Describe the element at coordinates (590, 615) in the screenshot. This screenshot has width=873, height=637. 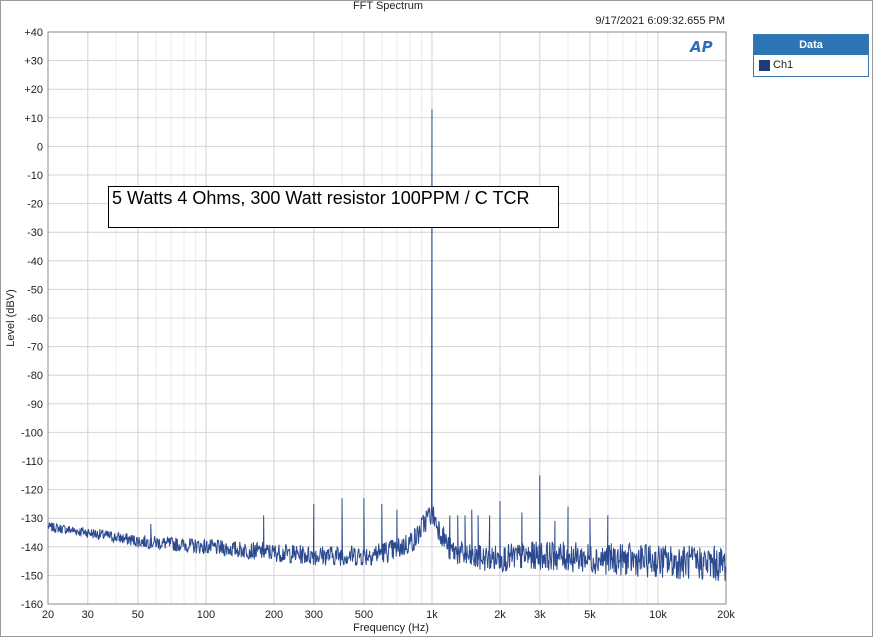
I see `x-tick-label: 5k` at that location.